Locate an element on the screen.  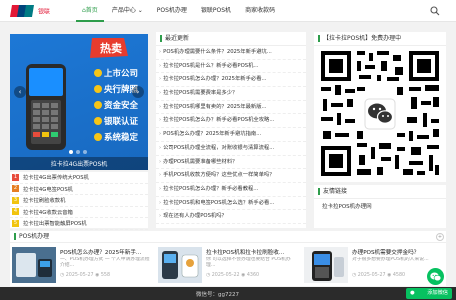
list-item-title: 拉卡拉4G出票传统大POS机 is located at coordinates (56, 177).